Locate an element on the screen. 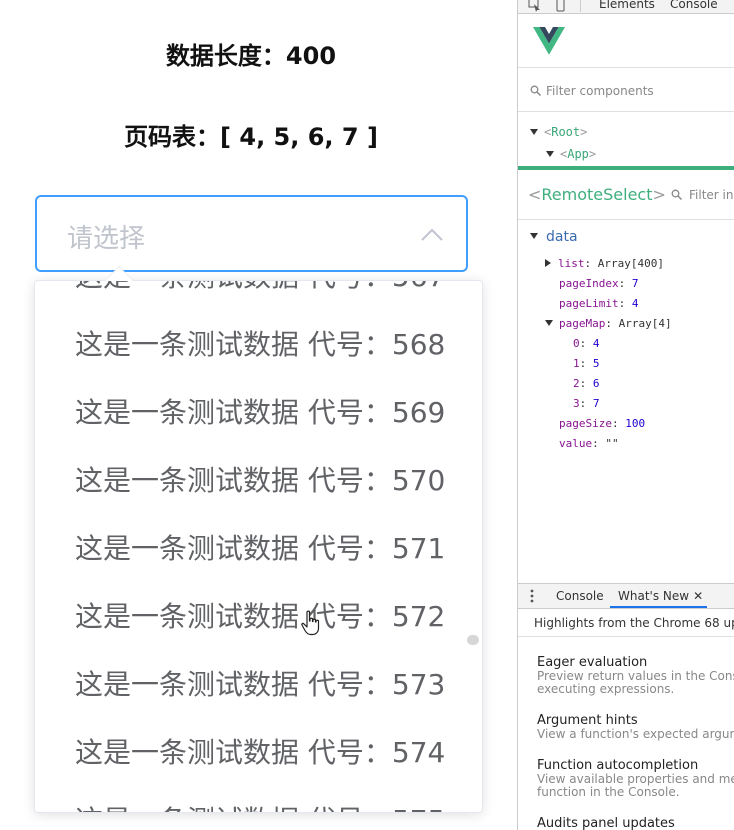  data-prop-pagemap-item: 0: 4 is located at coordinates (586, 343).